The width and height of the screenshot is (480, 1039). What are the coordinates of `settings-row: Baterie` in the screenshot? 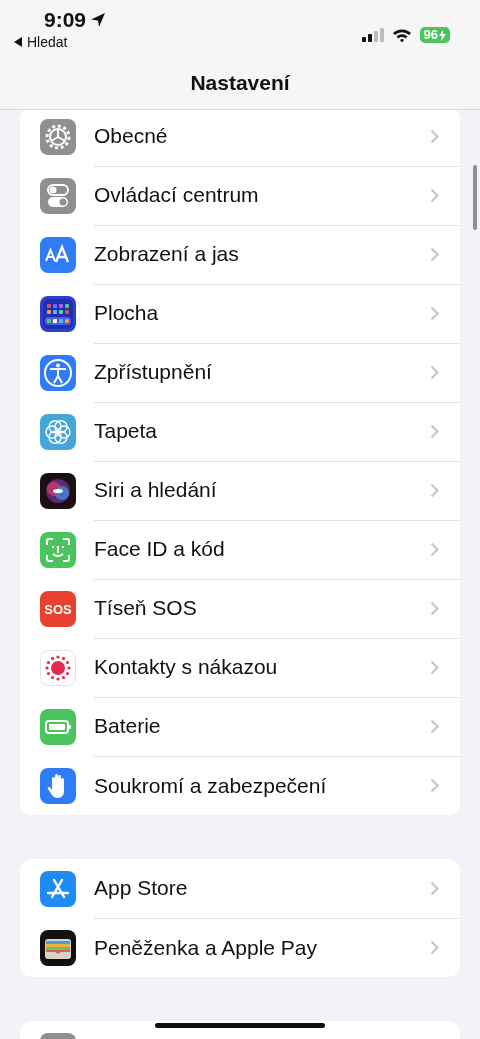 It's located at (240, 726).